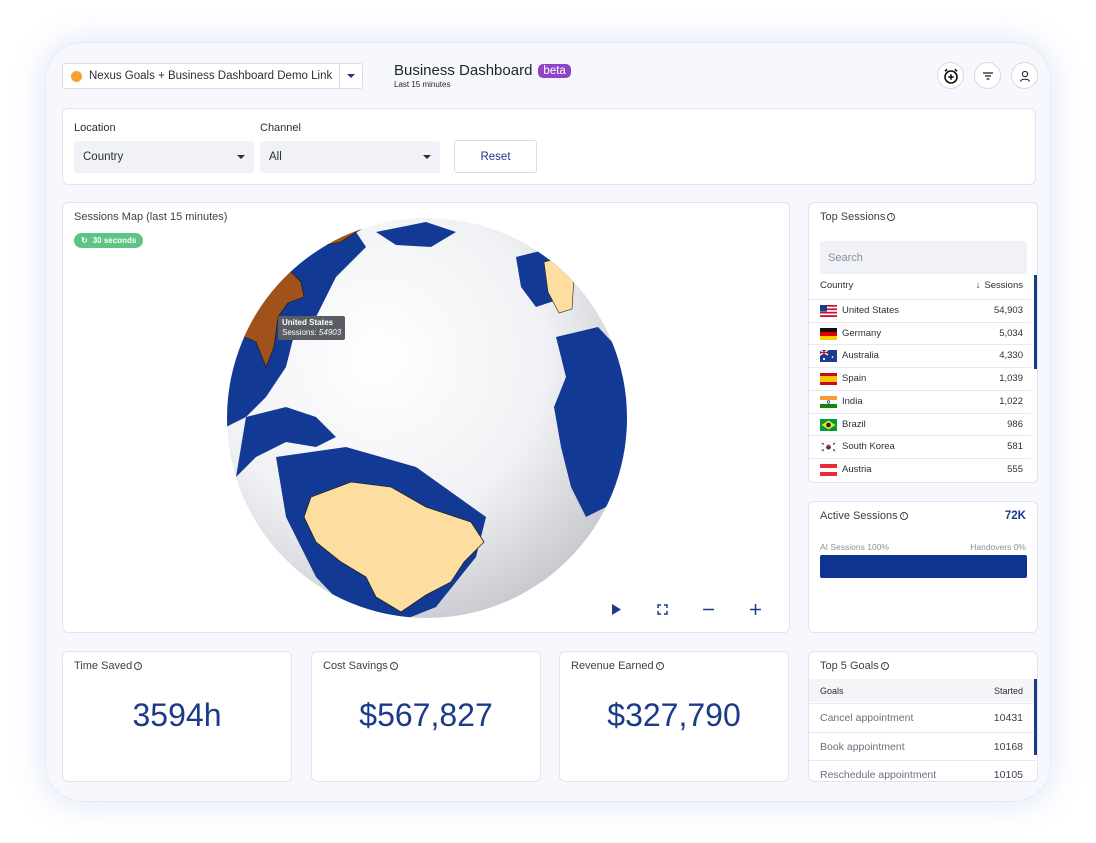  I want to click on beta-badge: beta, so click(554, 70).